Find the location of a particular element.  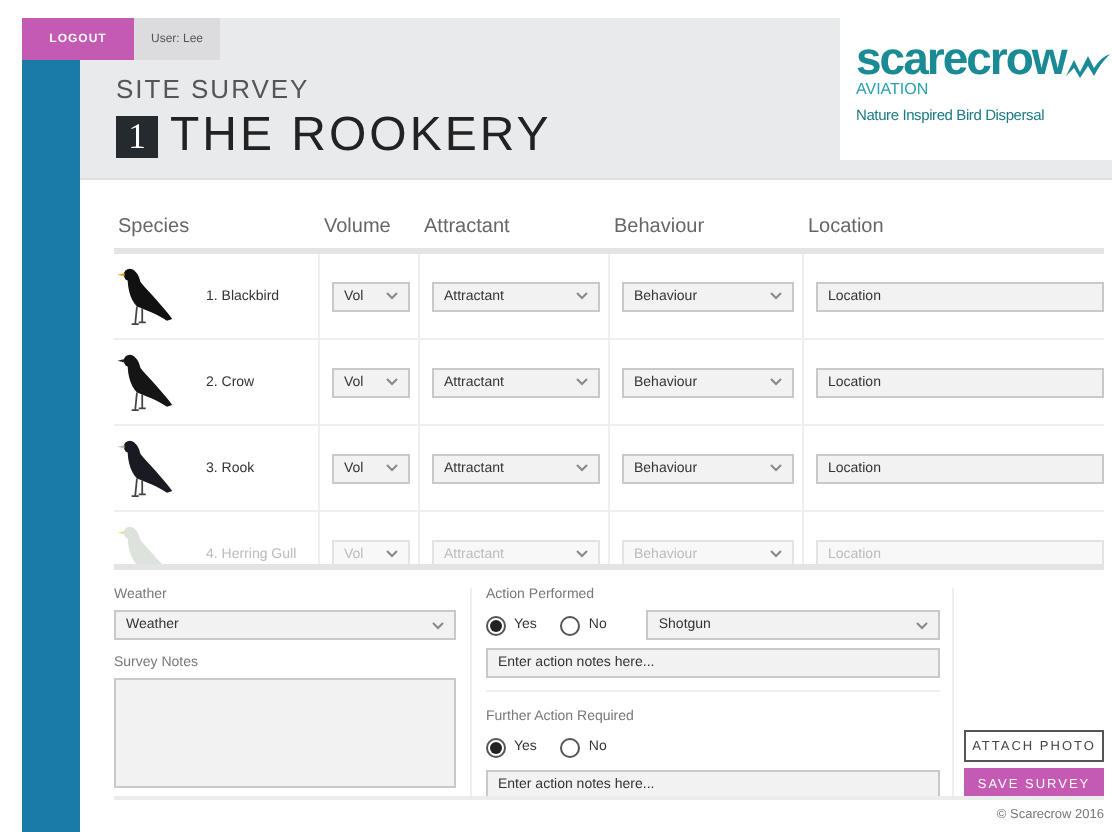

page-subtitle: SITE SURVEY is located at coordinates (213, 90).